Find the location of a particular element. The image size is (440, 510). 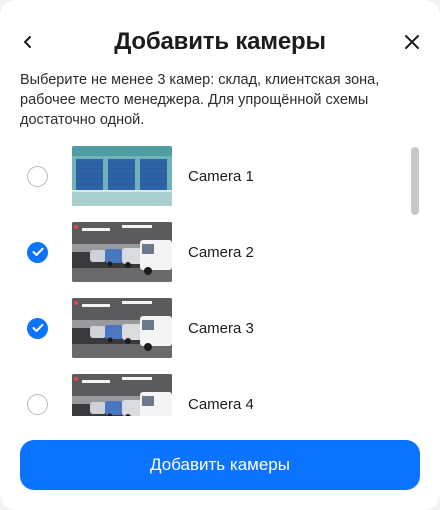

close-icon is located at coordinates (412, 42).